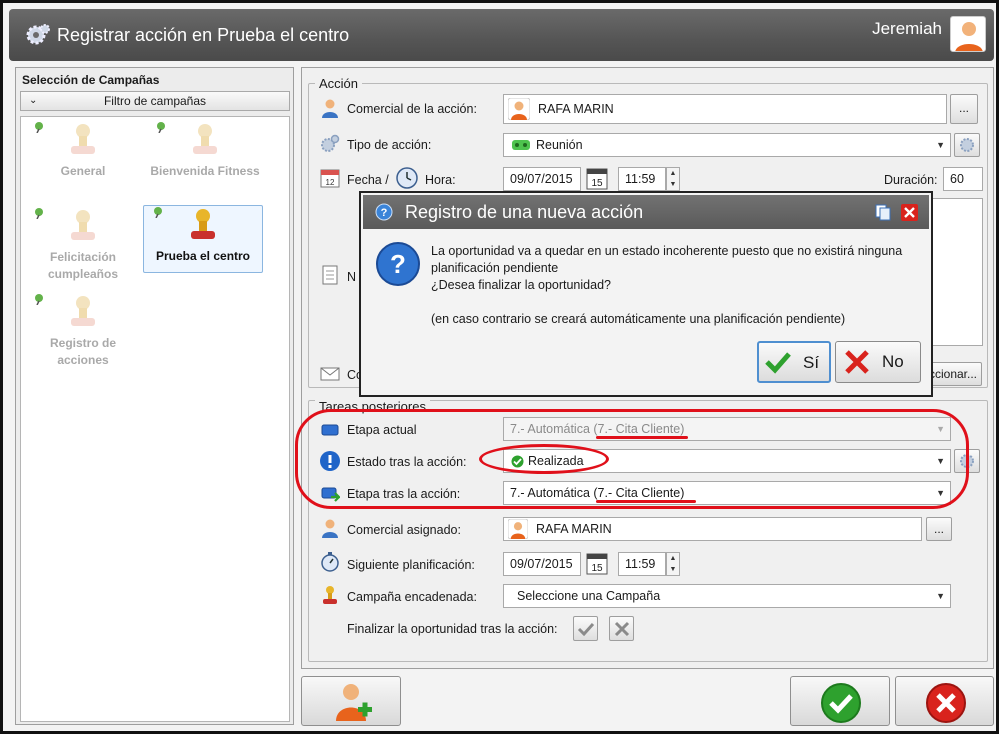 The width and height of the screenshot is (999, 734). I want to click on dialog-no-label: No, so click(893, 361).